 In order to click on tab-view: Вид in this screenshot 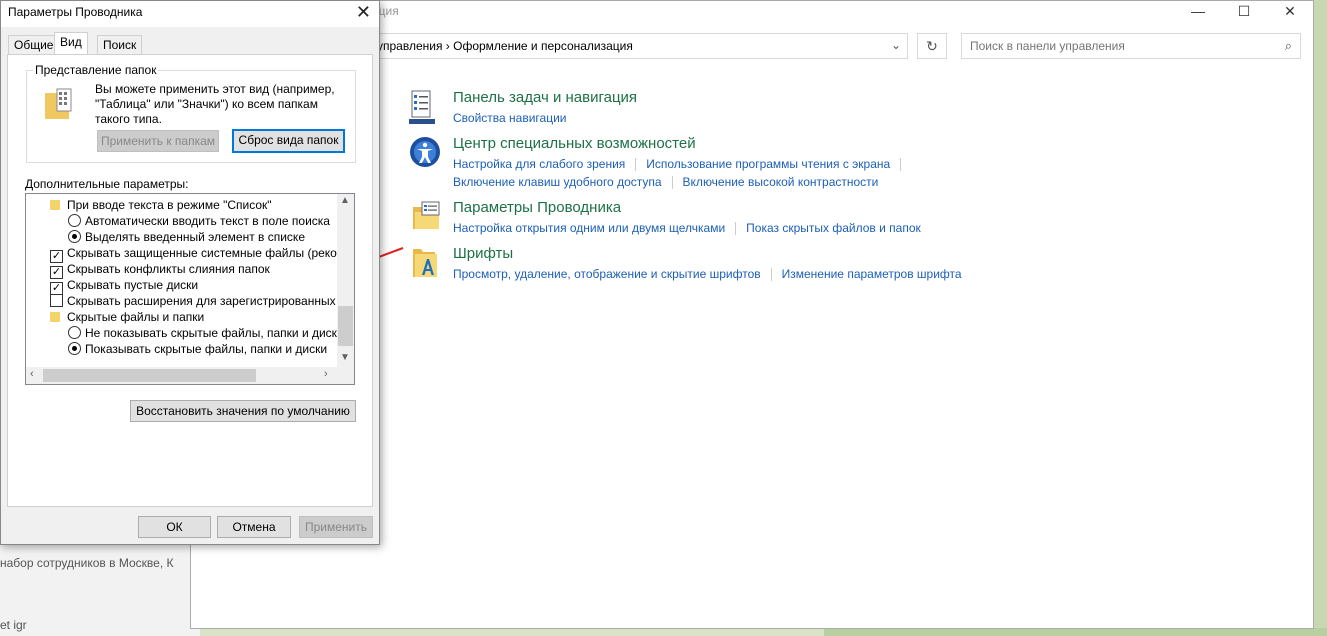, I will do `click(71, 44)`.